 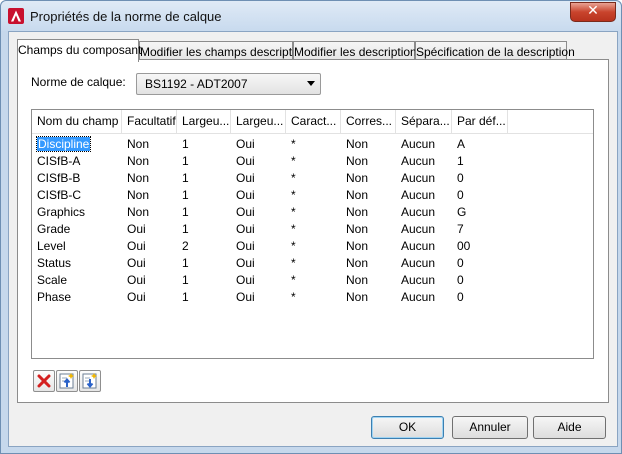 I want to click on field-name-cell: CISfB-C, so click(x=56, y=195).